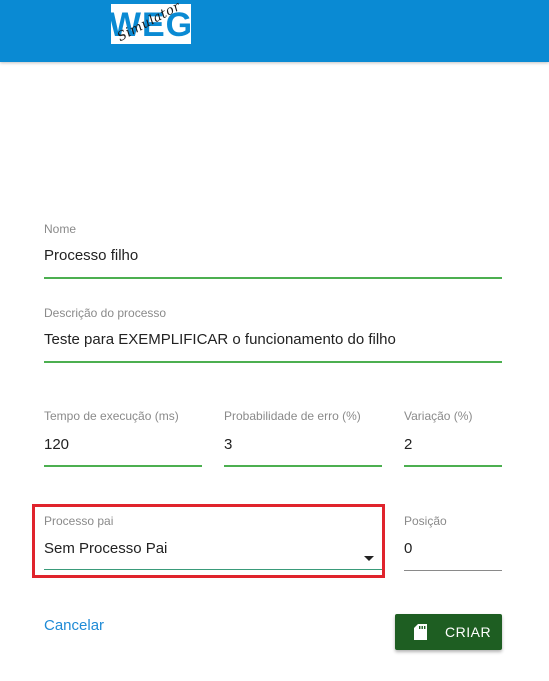 This screenshot has width=549, height=681. What do you see at coordinates (292, 416) in the screenshot?
I see `error-probability-label: Probabilidade de erro (%)` at bounding box center [292, 416].